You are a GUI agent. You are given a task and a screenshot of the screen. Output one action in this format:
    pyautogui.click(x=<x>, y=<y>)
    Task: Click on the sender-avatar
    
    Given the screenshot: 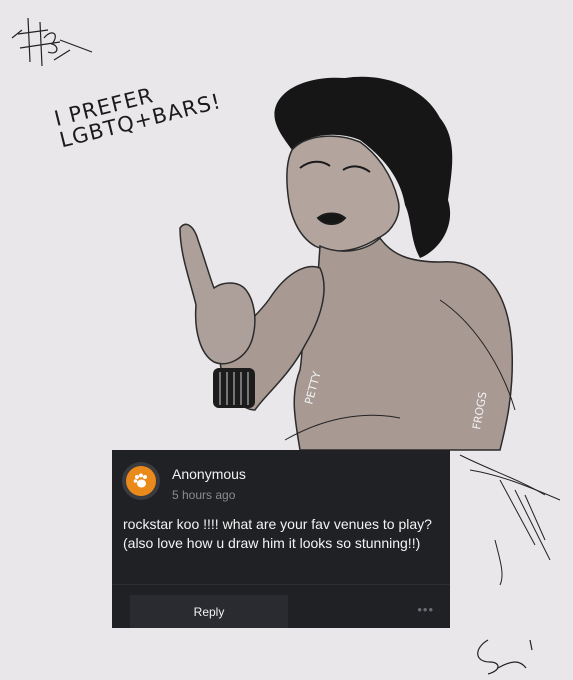 What is the action you would take?
    pyautogui.click(x=141, y=481)
    